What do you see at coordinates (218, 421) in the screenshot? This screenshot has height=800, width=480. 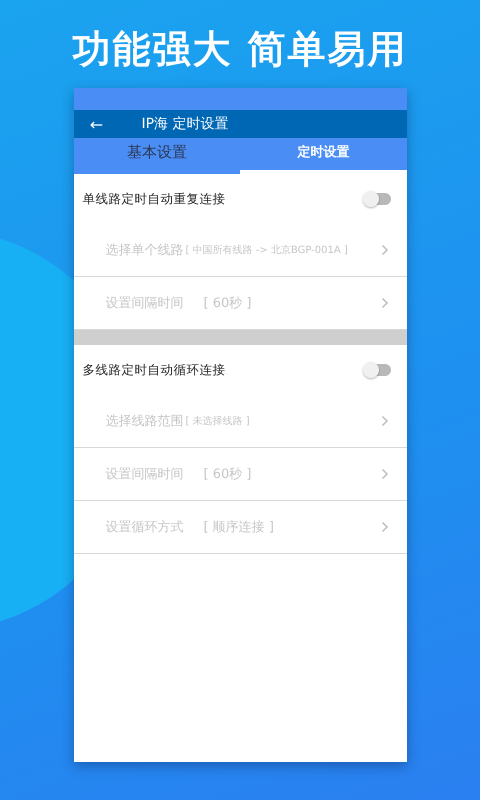 I see `setting-value: [ 未选择线路 ]` at bounding box center [218, 421].